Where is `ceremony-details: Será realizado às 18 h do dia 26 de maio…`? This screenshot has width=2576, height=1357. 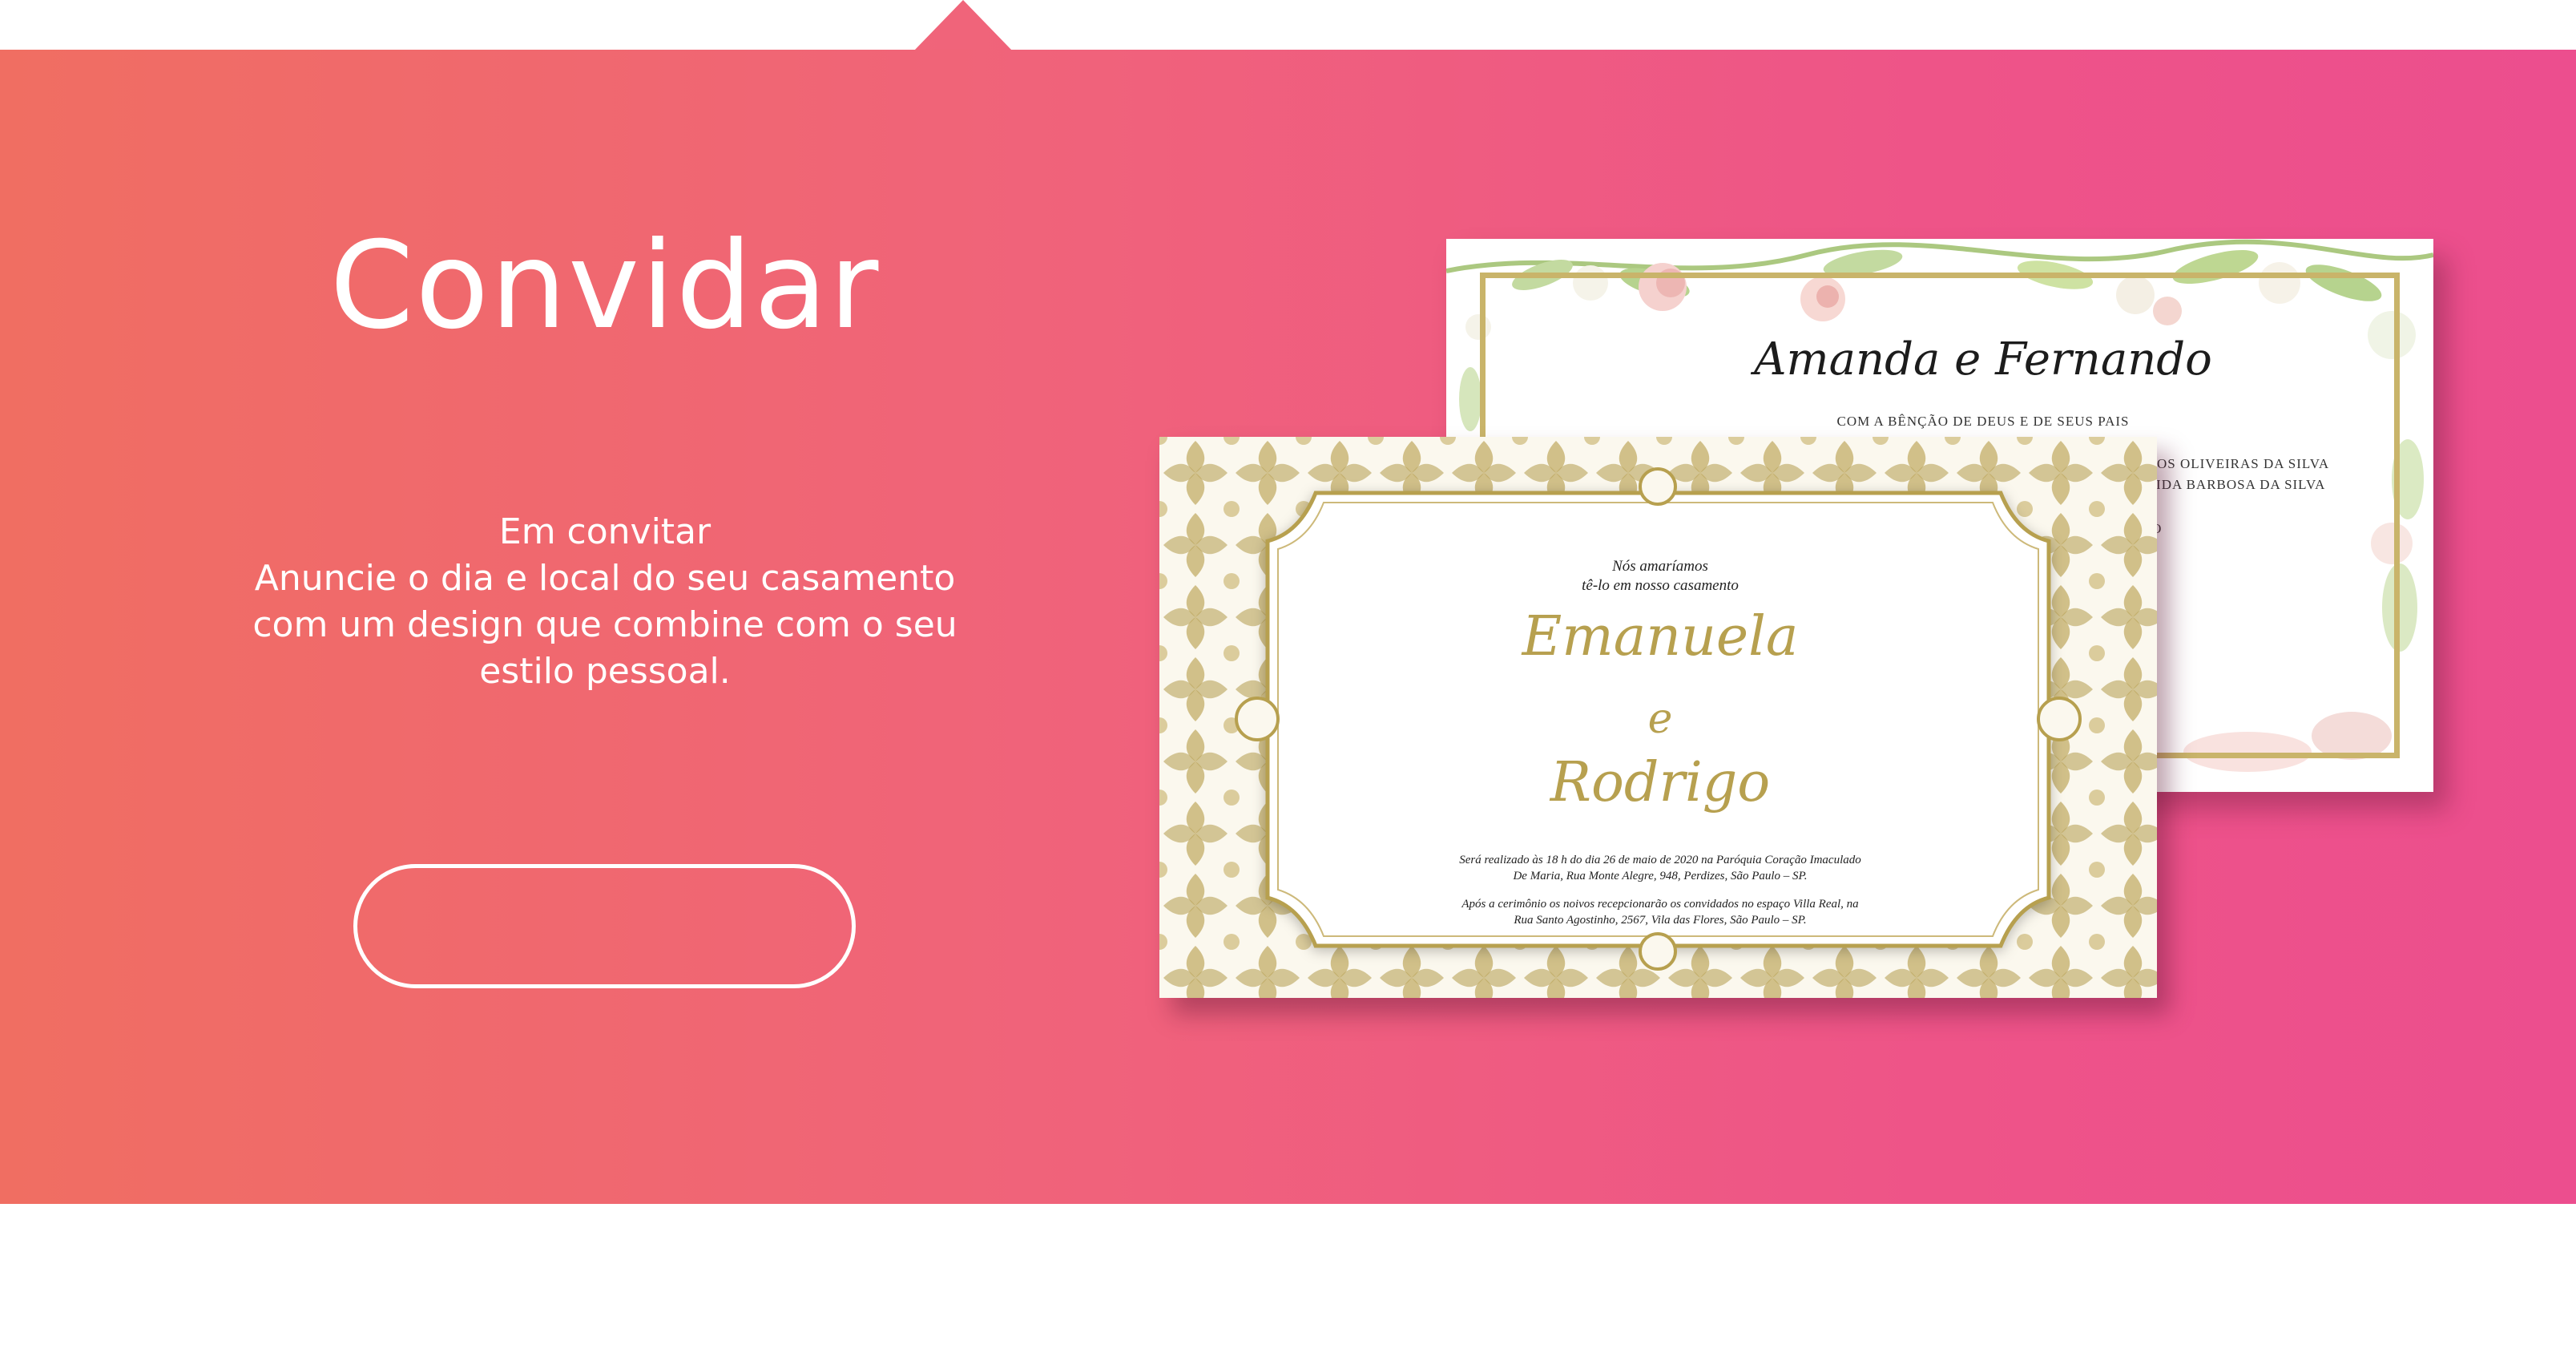 ceremony-details: Será realizado às 18 h do dia 26 de maio… is located at coordinates (1660, 868).